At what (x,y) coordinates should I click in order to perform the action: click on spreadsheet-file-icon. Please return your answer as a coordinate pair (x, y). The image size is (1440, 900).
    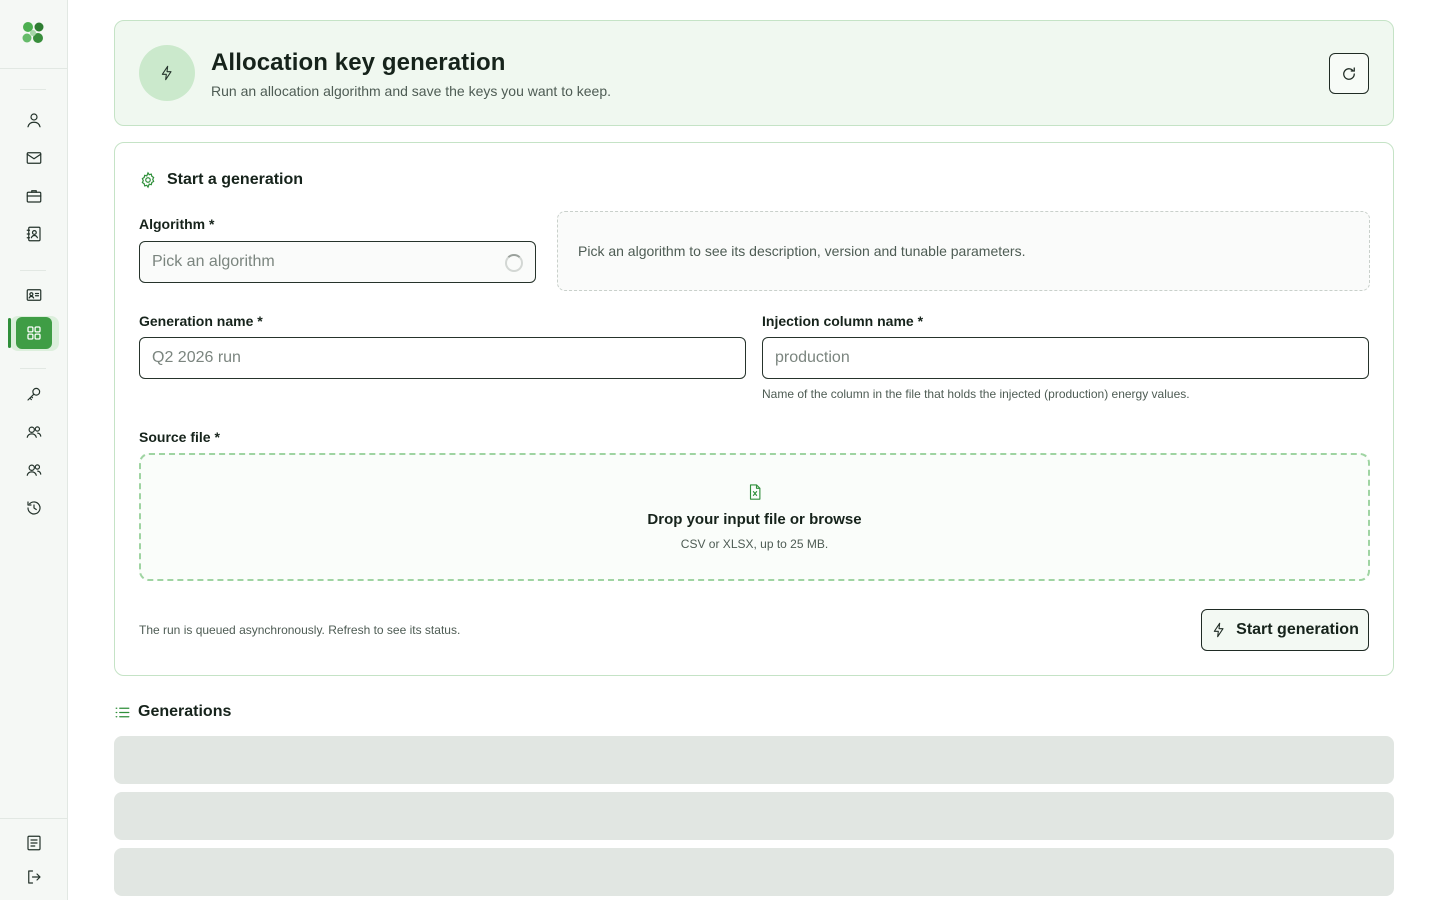
    Looking at the image, I should click on (755, 492).